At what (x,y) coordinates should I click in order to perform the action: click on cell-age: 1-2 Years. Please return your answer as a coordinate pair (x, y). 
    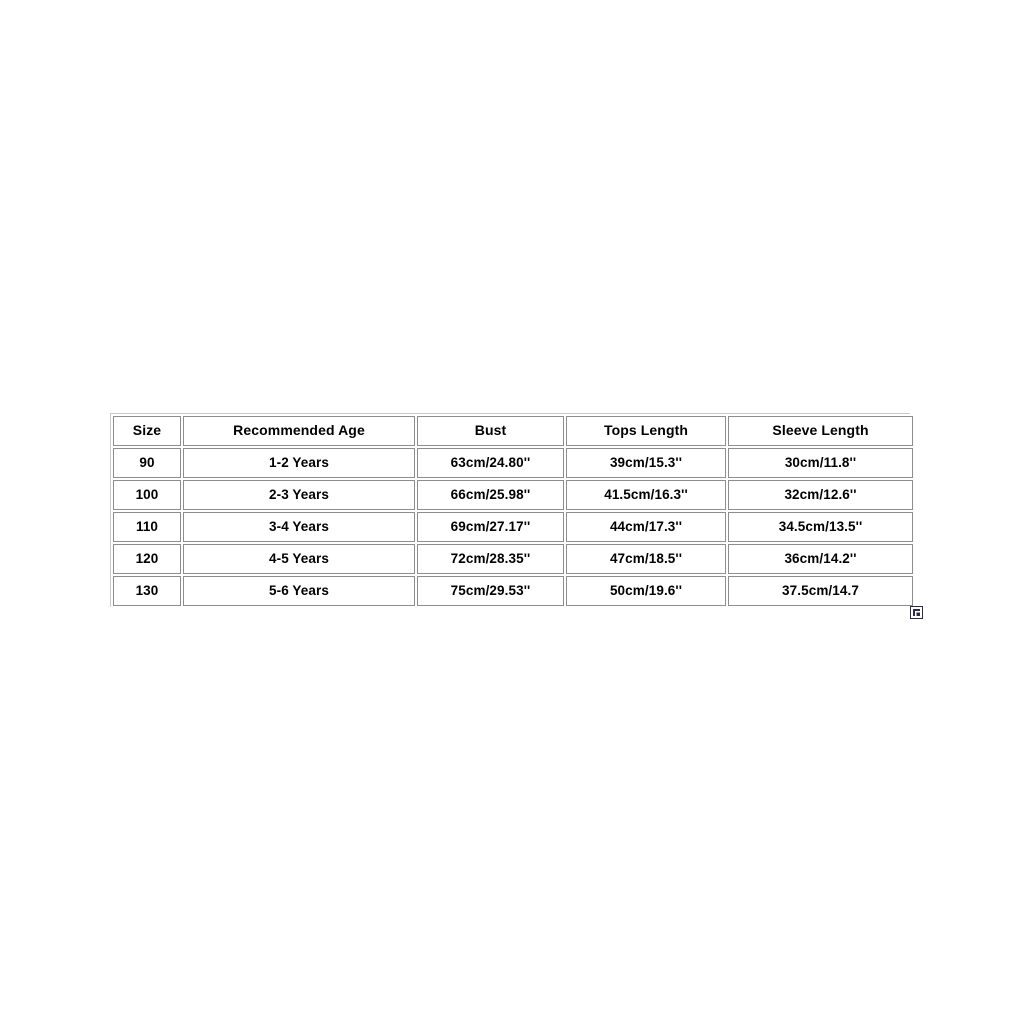
    Looking at the image, I should click on (299, 463).